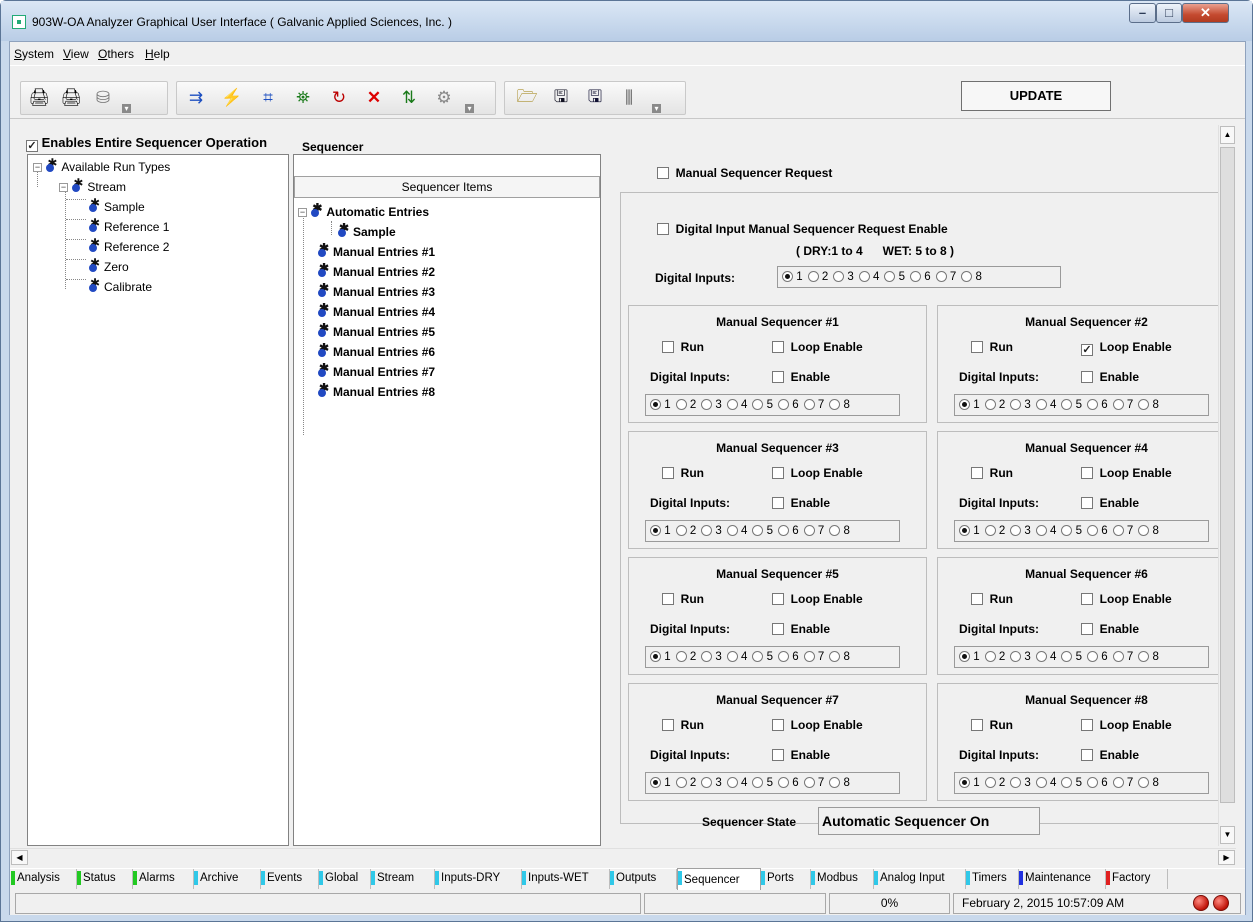 The image size is (1253, 922). What do you see at coordinates (1226, 857) in the screenshot?
I see `scroll-right-icon: ▶` at bounding box center [1226, 857].